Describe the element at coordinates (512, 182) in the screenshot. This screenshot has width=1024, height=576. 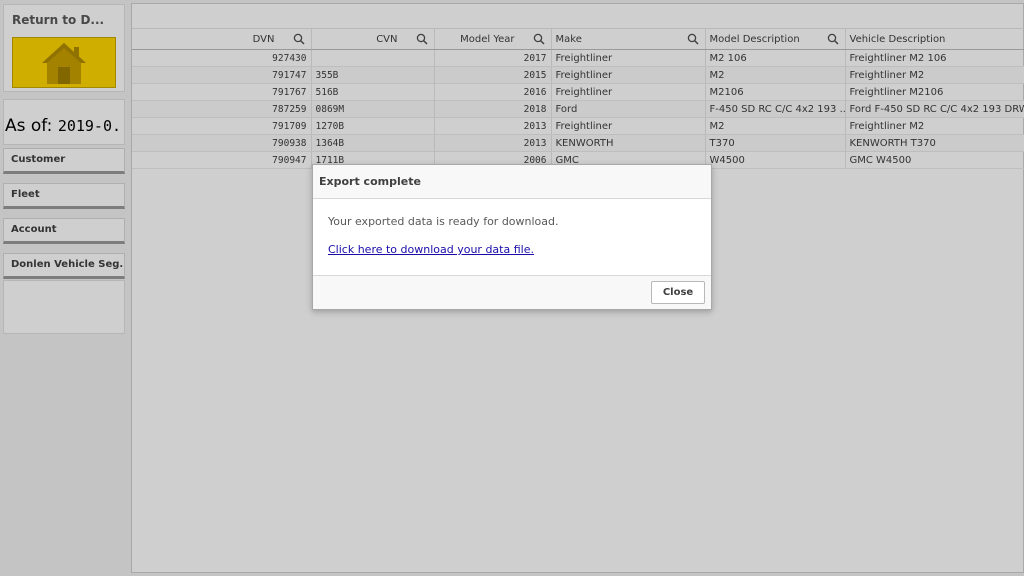
I see `dialog-title: Export complete` at that location.